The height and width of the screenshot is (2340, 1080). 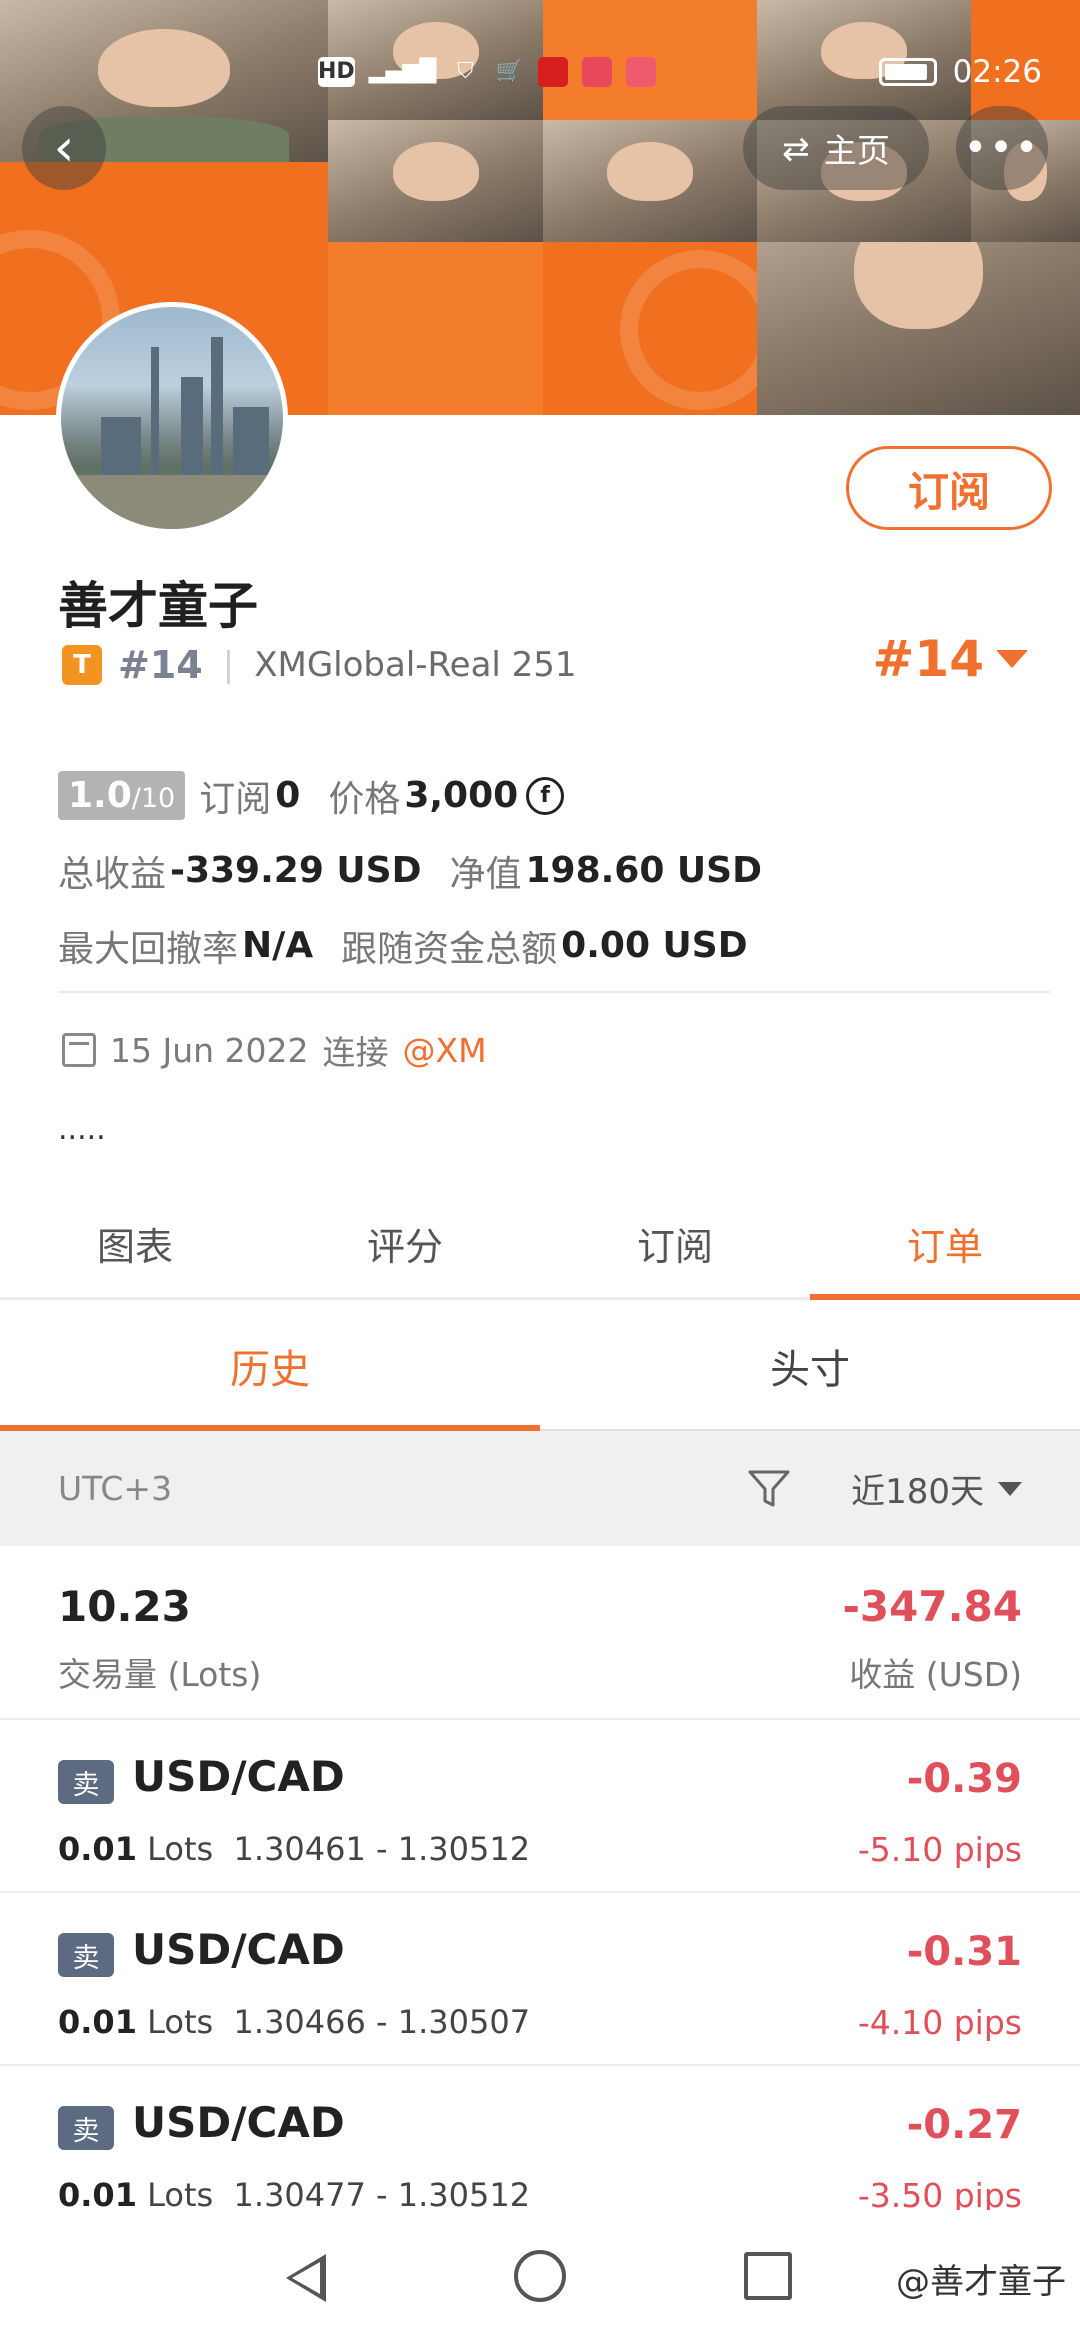 I want to click on order-pips: -5.10 pips, so click(x=939, y=1849).